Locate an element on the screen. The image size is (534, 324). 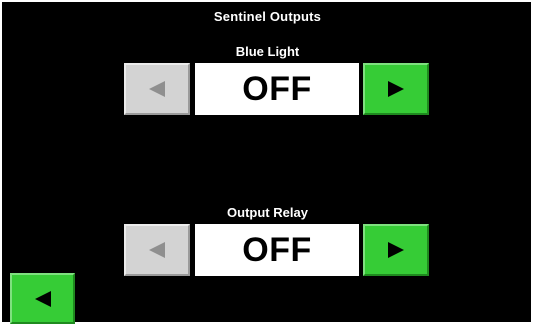
blue-light-value: OFF is located at coordinates (277, 89).